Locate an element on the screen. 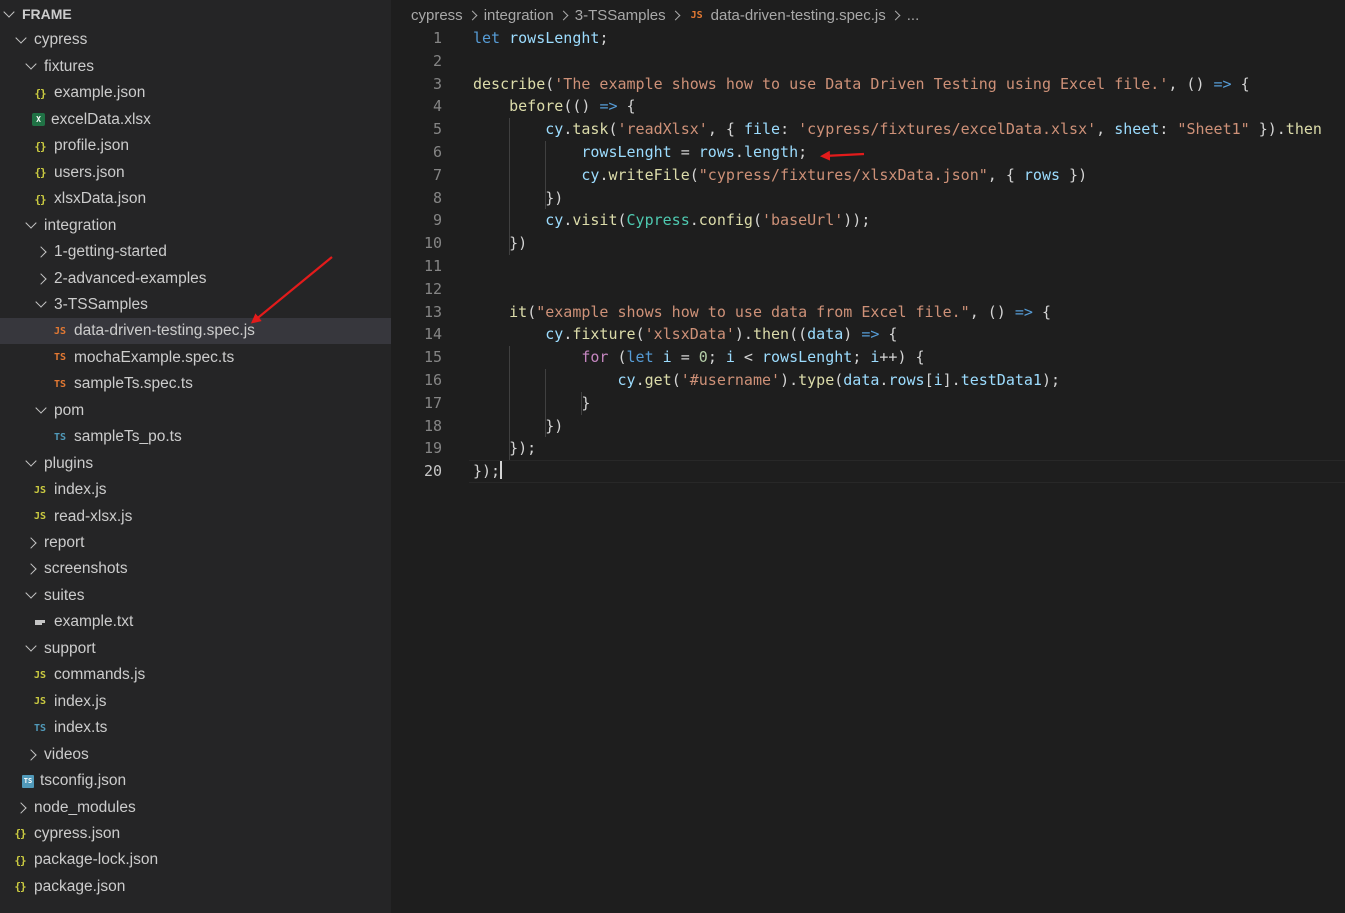  excel-file-icon: X is located at coordinates (38, 120).